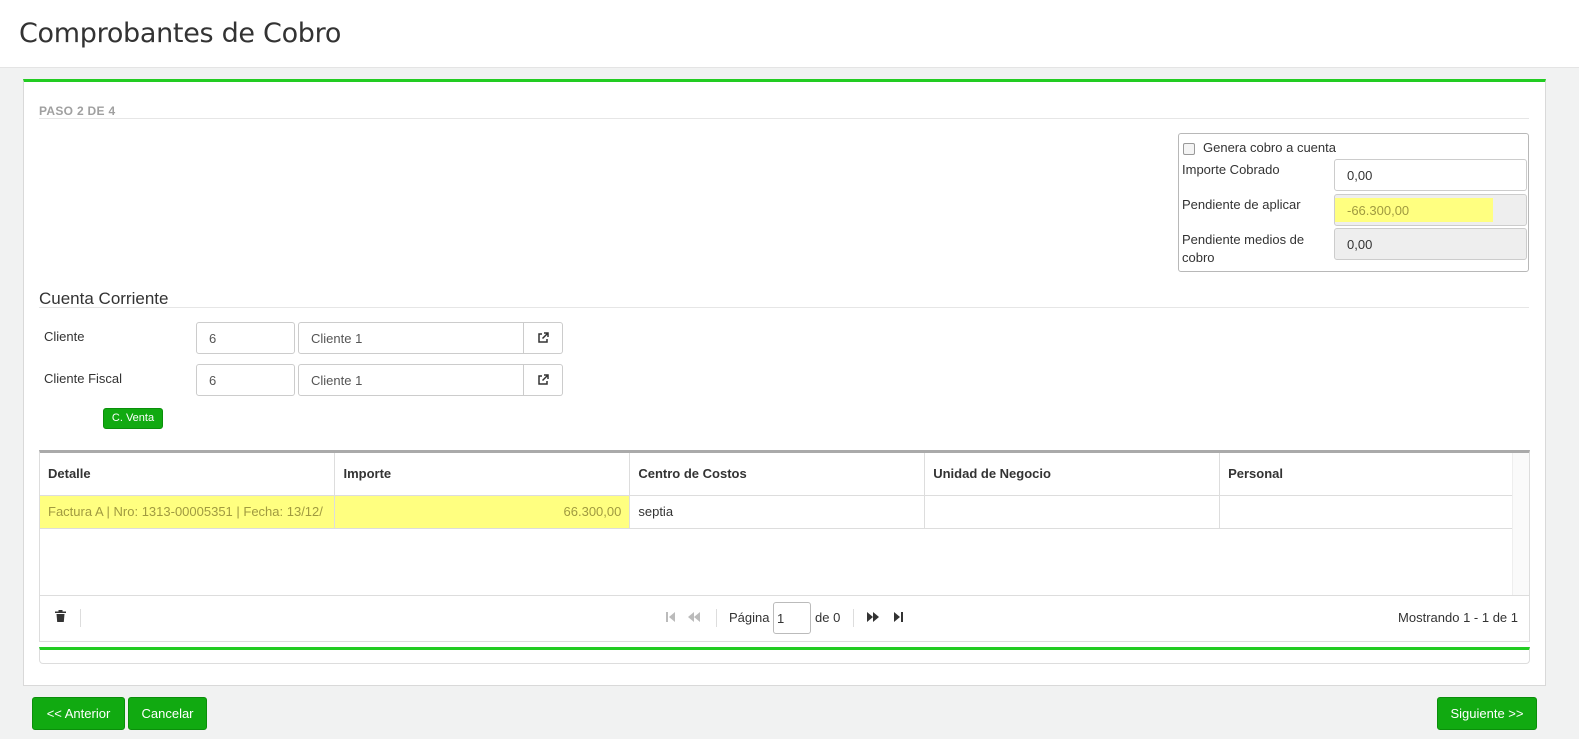 The image size is (1579, 739). I want to click on cell-importe: 66.300,00, so click(482, 512).